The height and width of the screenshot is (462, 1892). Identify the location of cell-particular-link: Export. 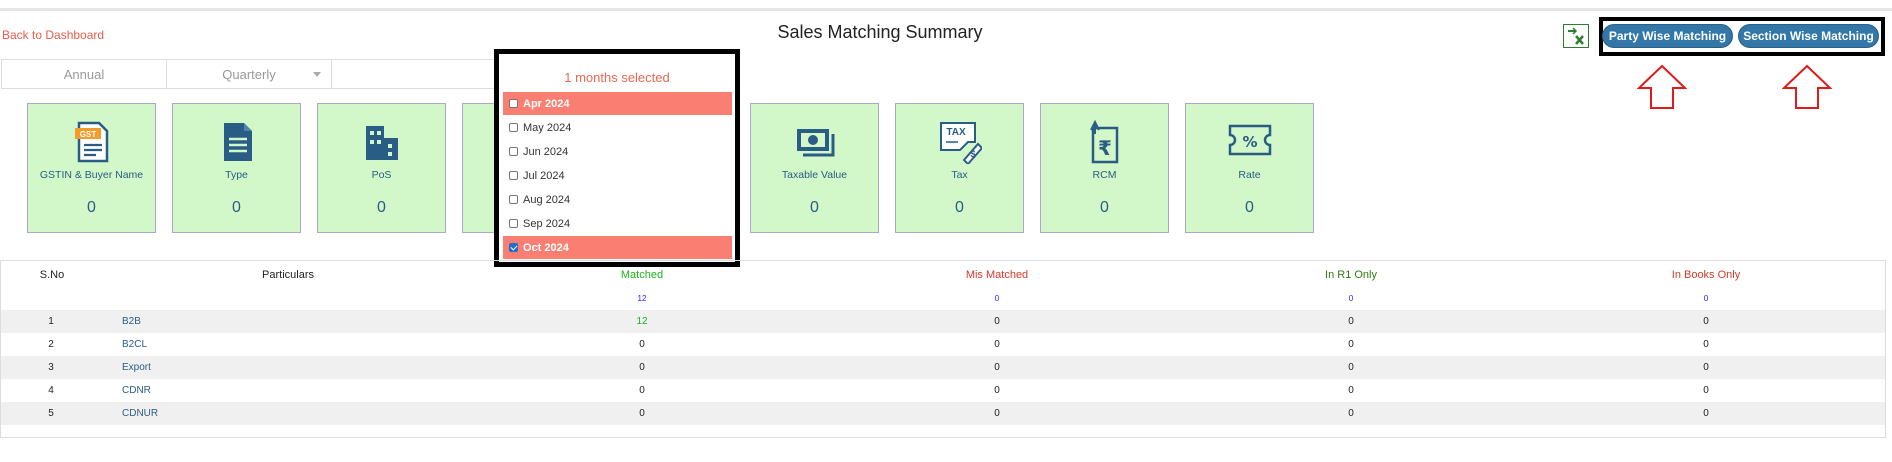
(136, 367).